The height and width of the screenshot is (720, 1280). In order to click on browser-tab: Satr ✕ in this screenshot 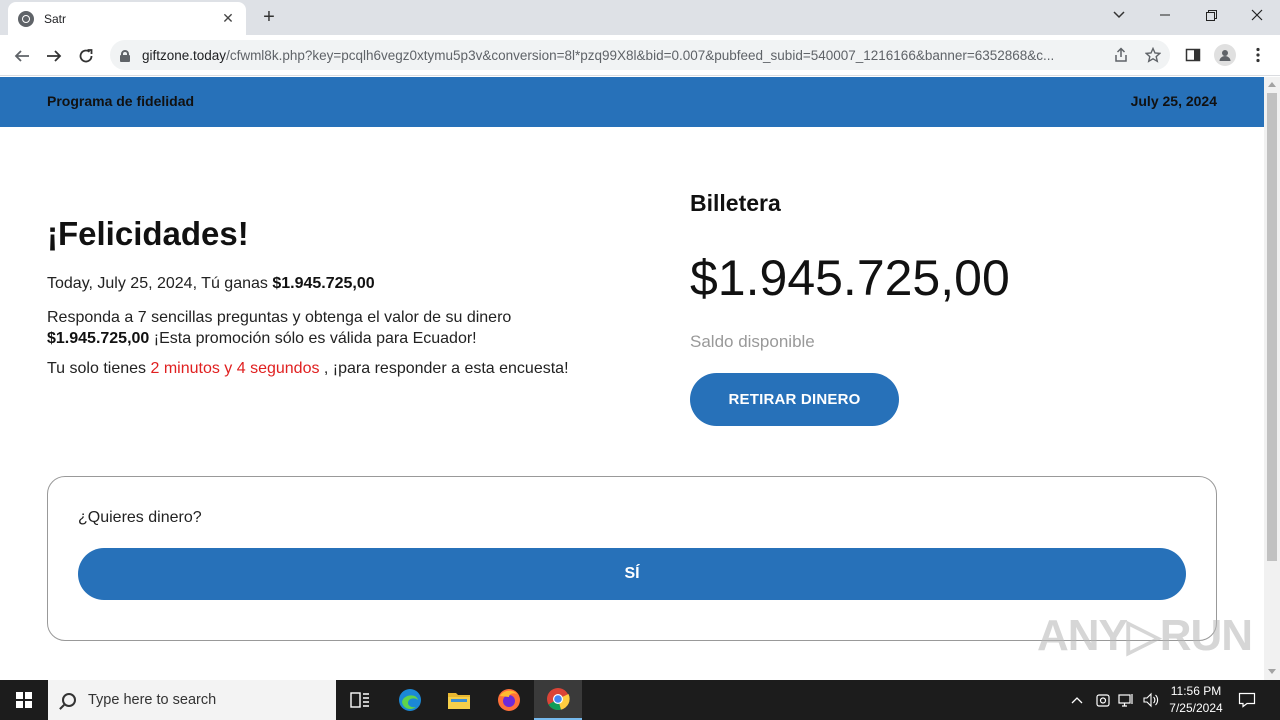, I will do `click(127, 18)`.